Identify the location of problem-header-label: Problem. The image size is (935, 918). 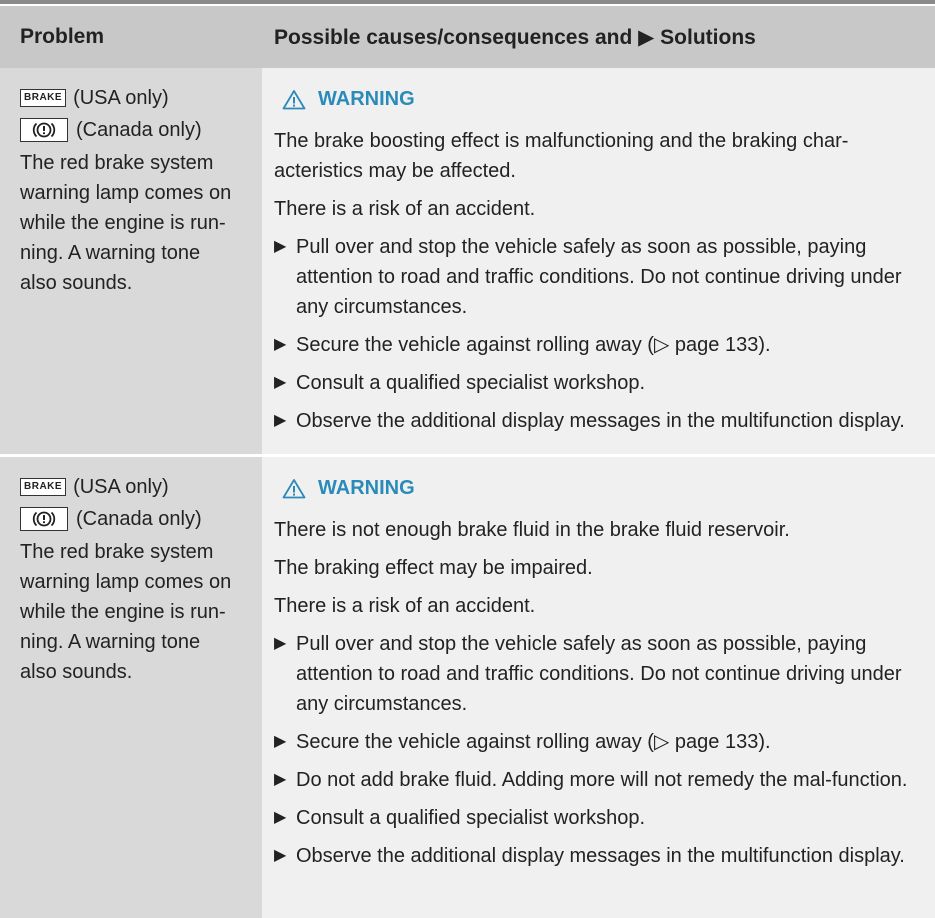
(62, 36).